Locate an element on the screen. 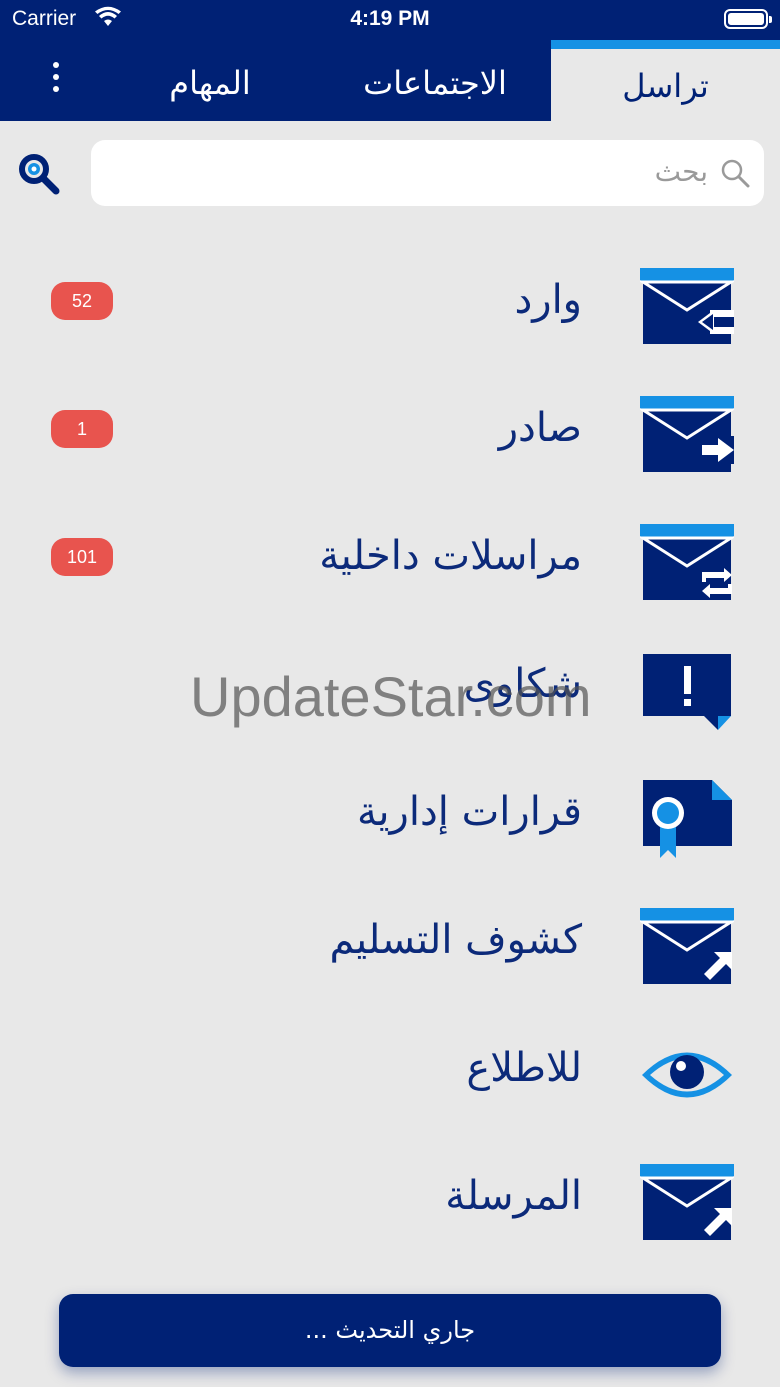  menu-item-sent: المرسلة is located at coordinates (390, 1196).